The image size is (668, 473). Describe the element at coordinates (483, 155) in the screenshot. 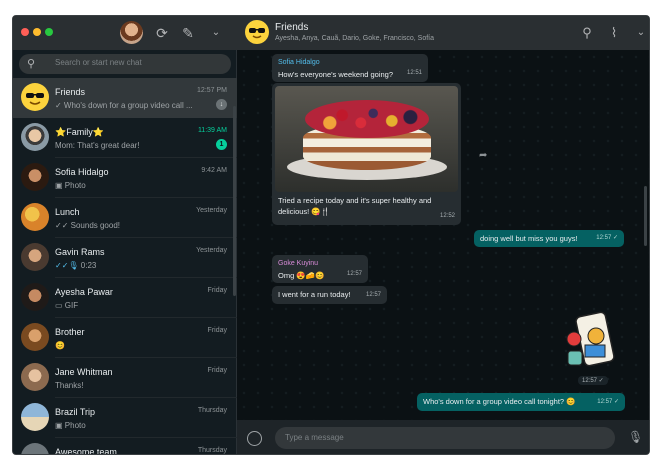

I see `forward-icon: ➦` at that location.